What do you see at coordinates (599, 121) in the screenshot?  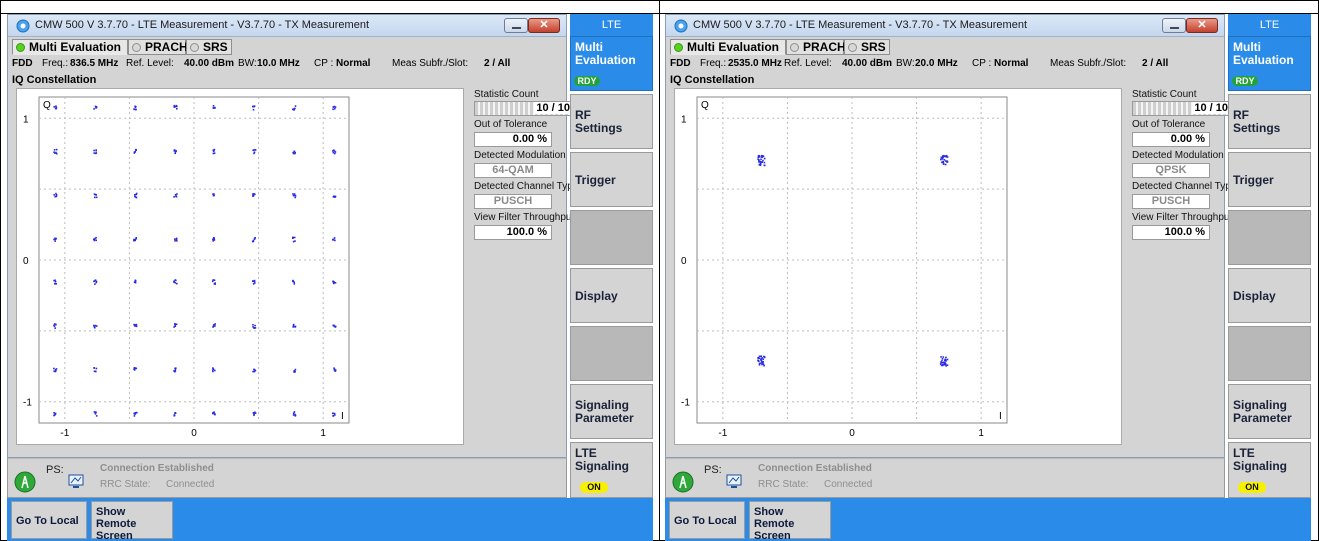 I see `softkey-label: RF Settings` at bounding box center [599, 121].